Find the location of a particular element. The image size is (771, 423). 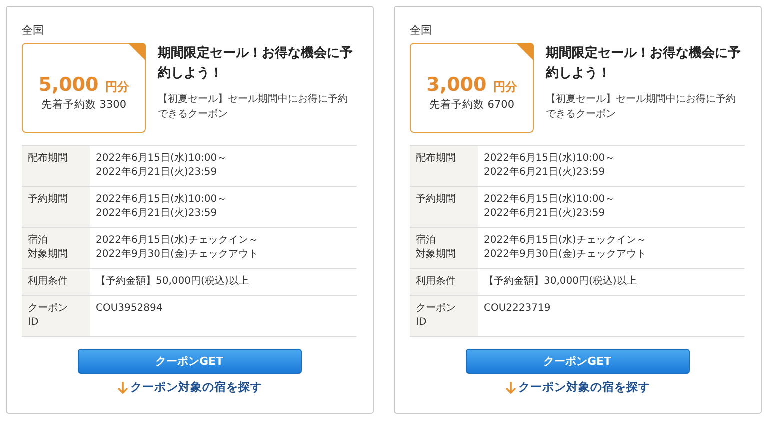

coupon-amount: 5,000 円分 is located at coordinates (84, 85).